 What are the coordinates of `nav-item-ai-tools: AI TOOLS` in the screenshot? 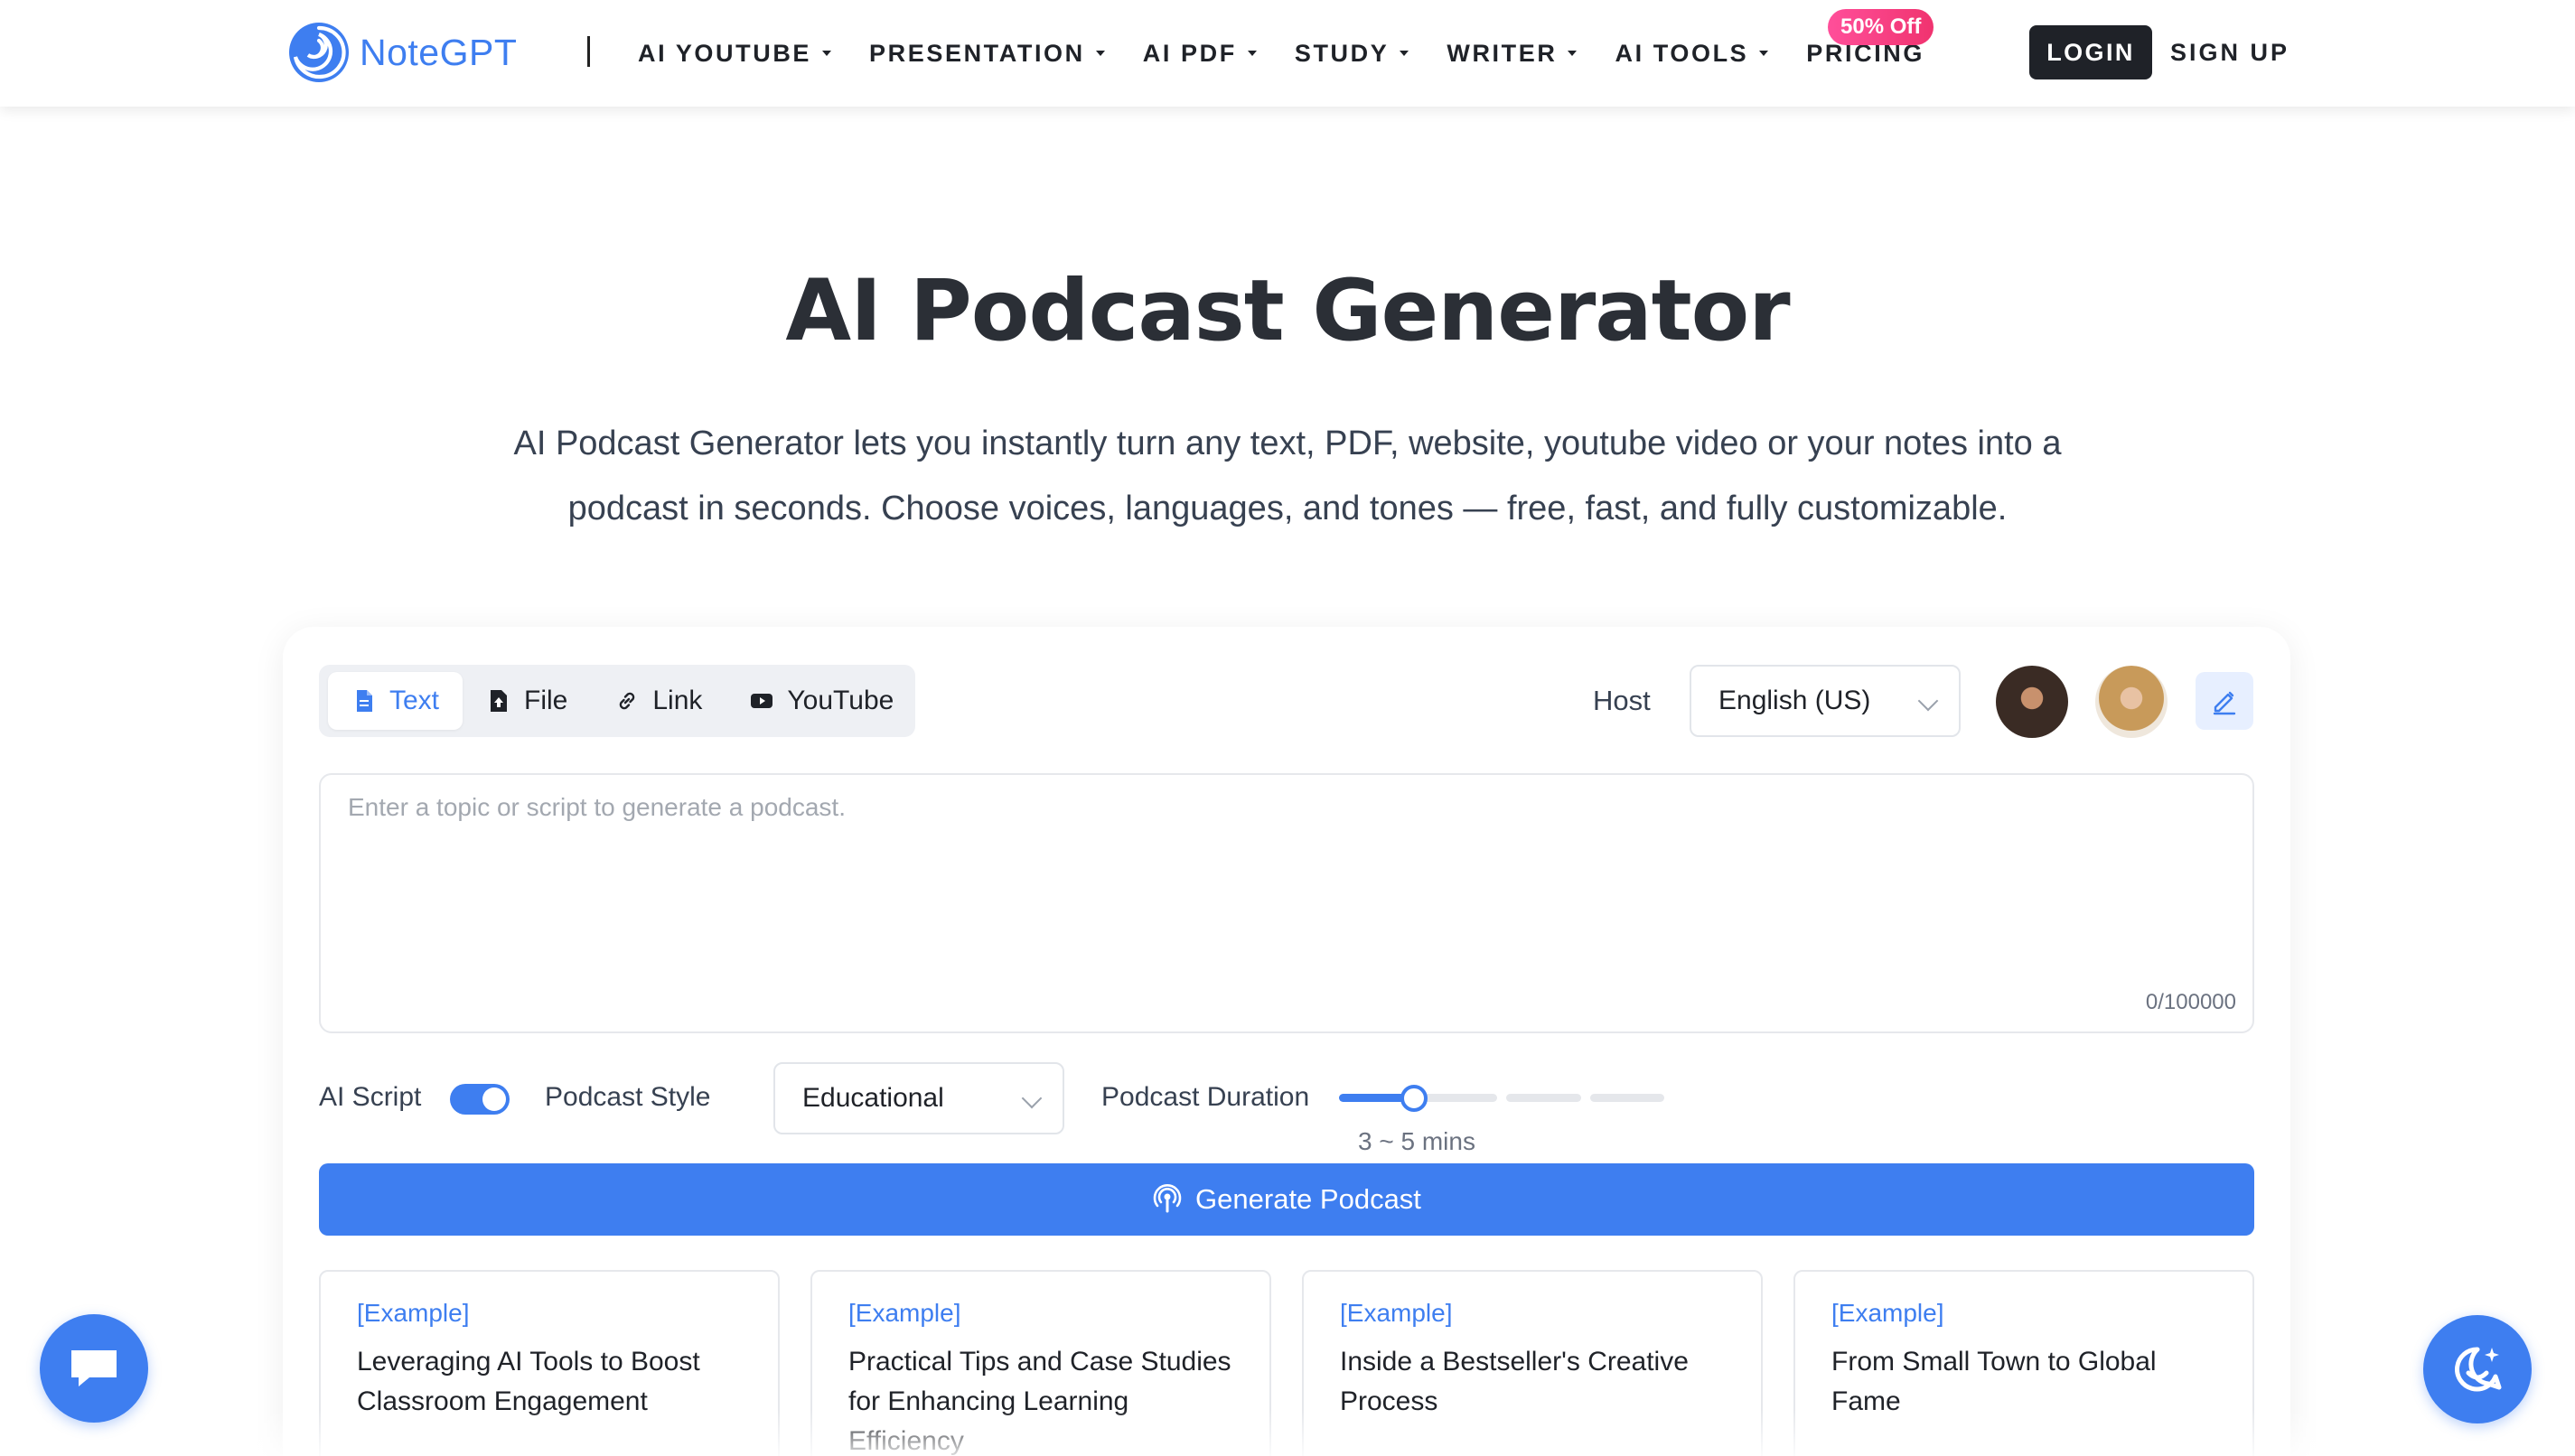 It's located at (1692, 53).